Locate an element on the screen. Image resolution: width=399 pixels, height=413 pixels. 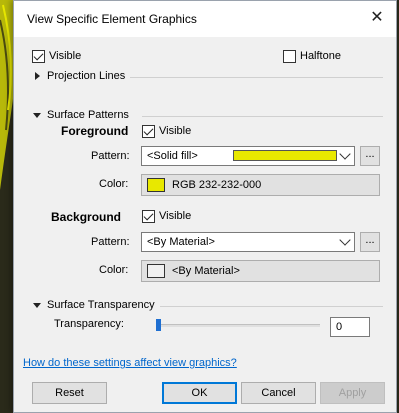
background-color-button: <By Material> is located at coordinates (260, 271).